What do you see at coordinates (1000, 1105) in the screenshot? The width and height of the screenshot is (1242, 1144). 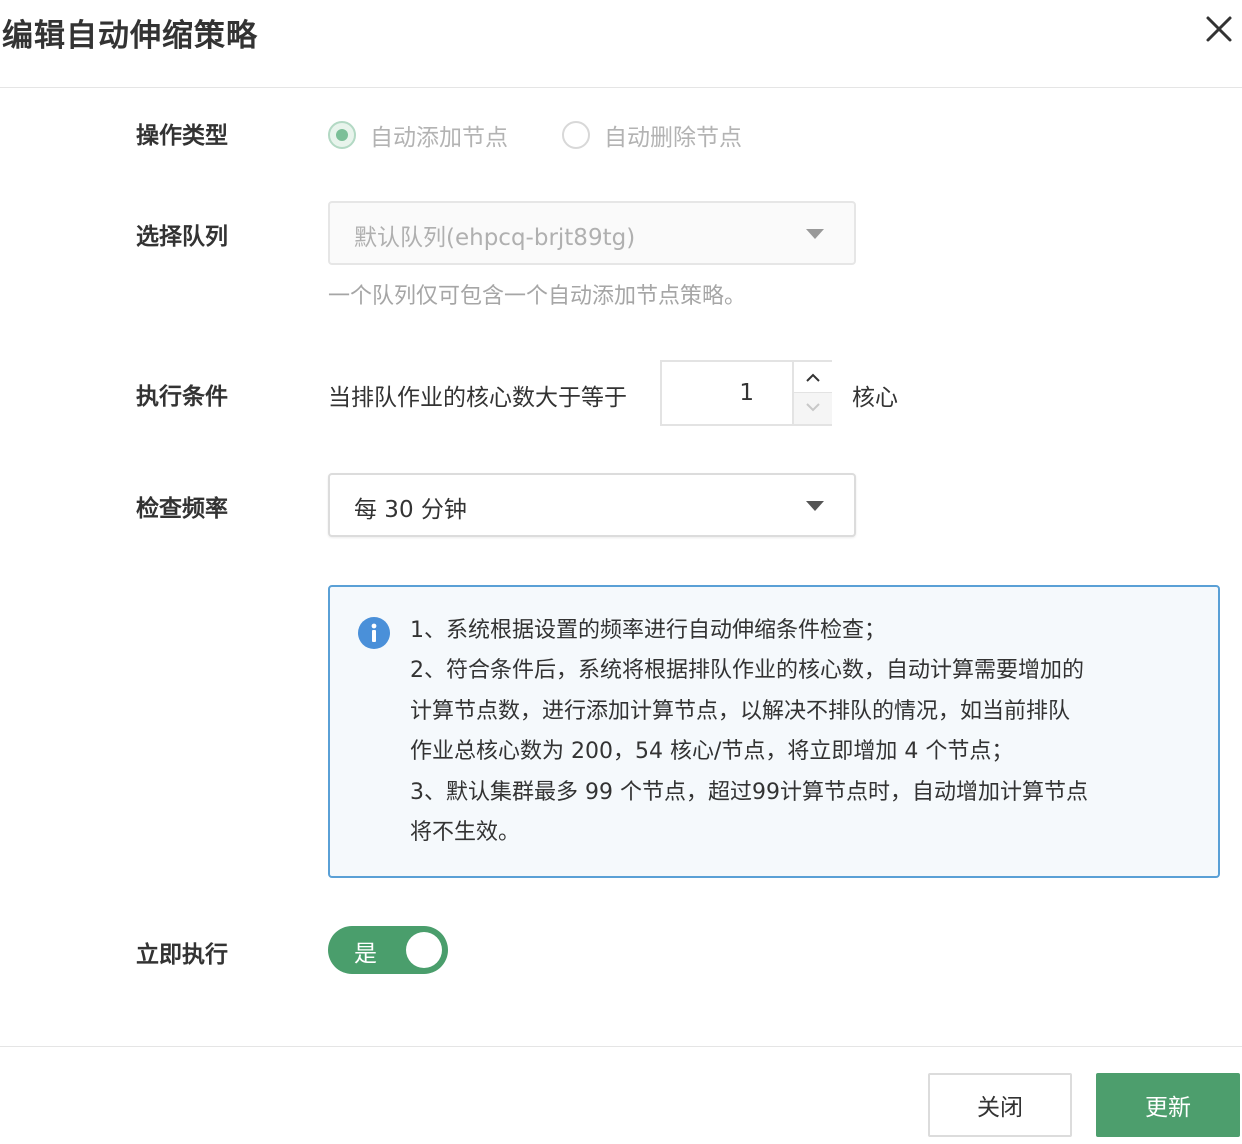 I see `close-button: 关闭` at bounding box center [1000, 1105].